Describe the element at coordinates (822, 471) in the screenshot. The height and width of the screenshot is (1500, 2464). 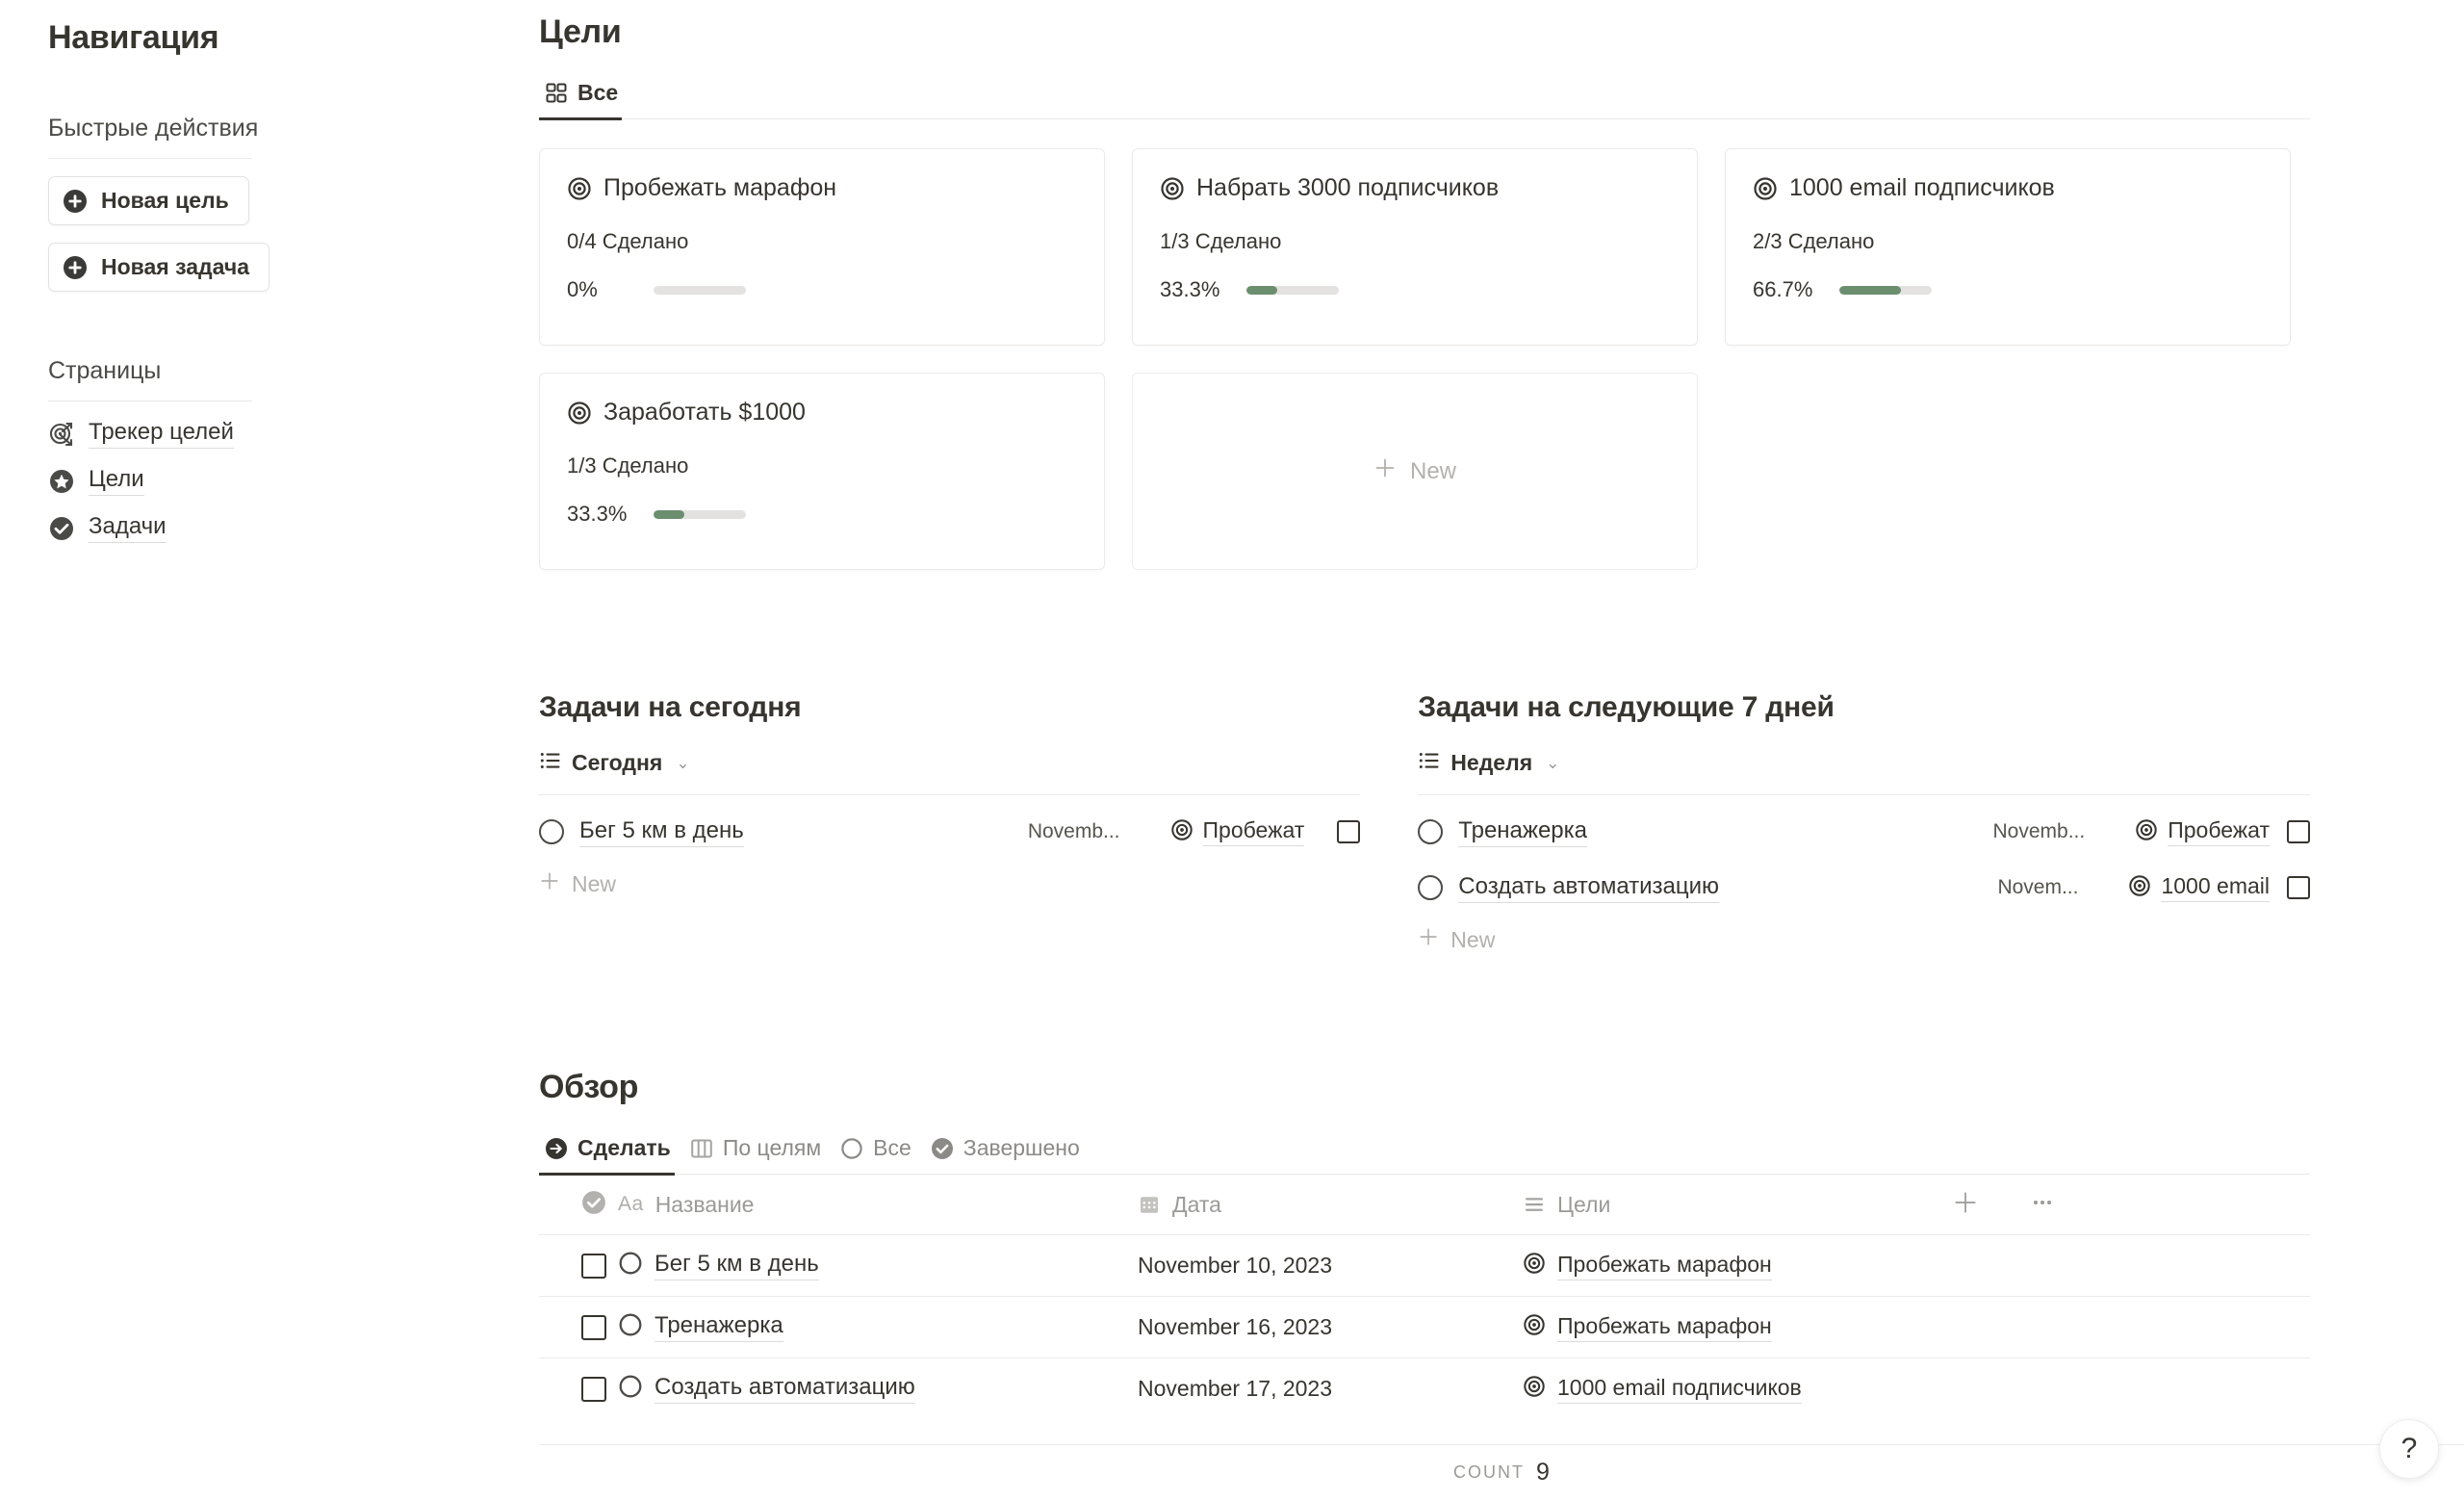
I see `goal-card: Заработать $1000 1/3 Сделано 33.3%` at that location.